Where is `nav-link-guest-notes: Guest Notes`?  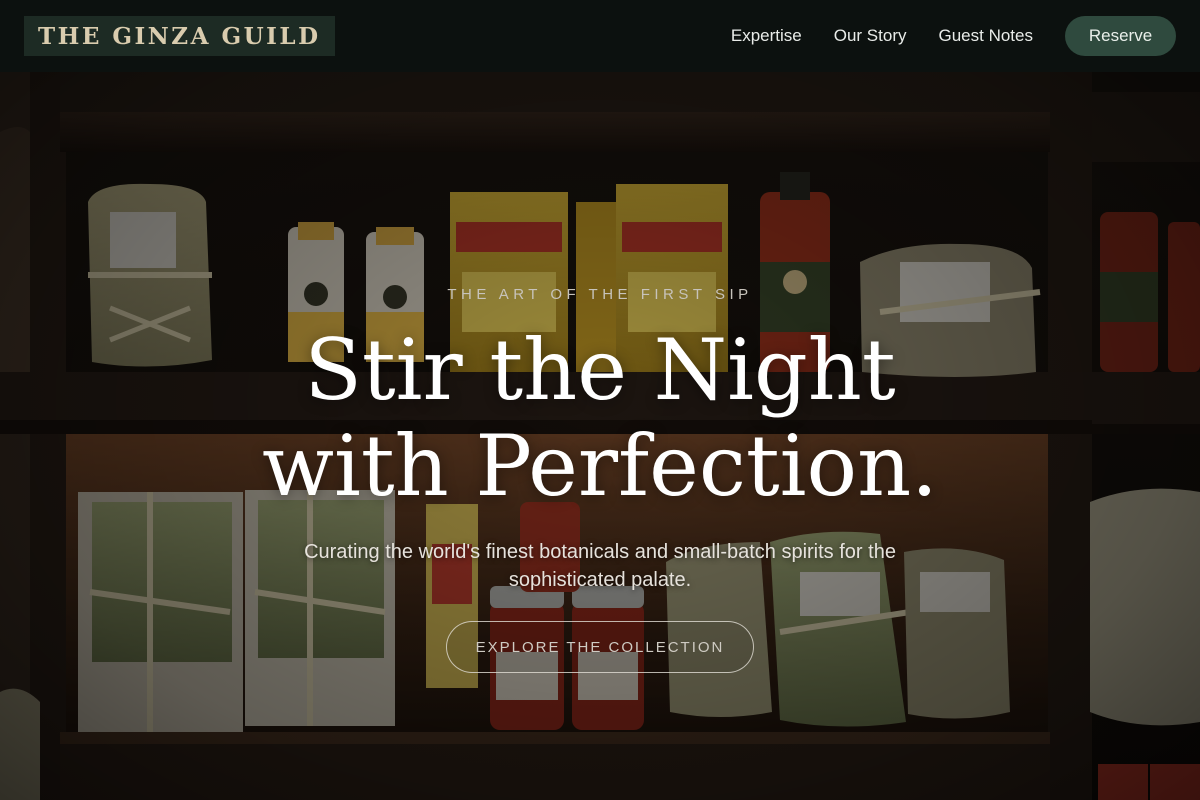 nav-link-guest-notes: Guest Notes is located at coordinates (986, 36).